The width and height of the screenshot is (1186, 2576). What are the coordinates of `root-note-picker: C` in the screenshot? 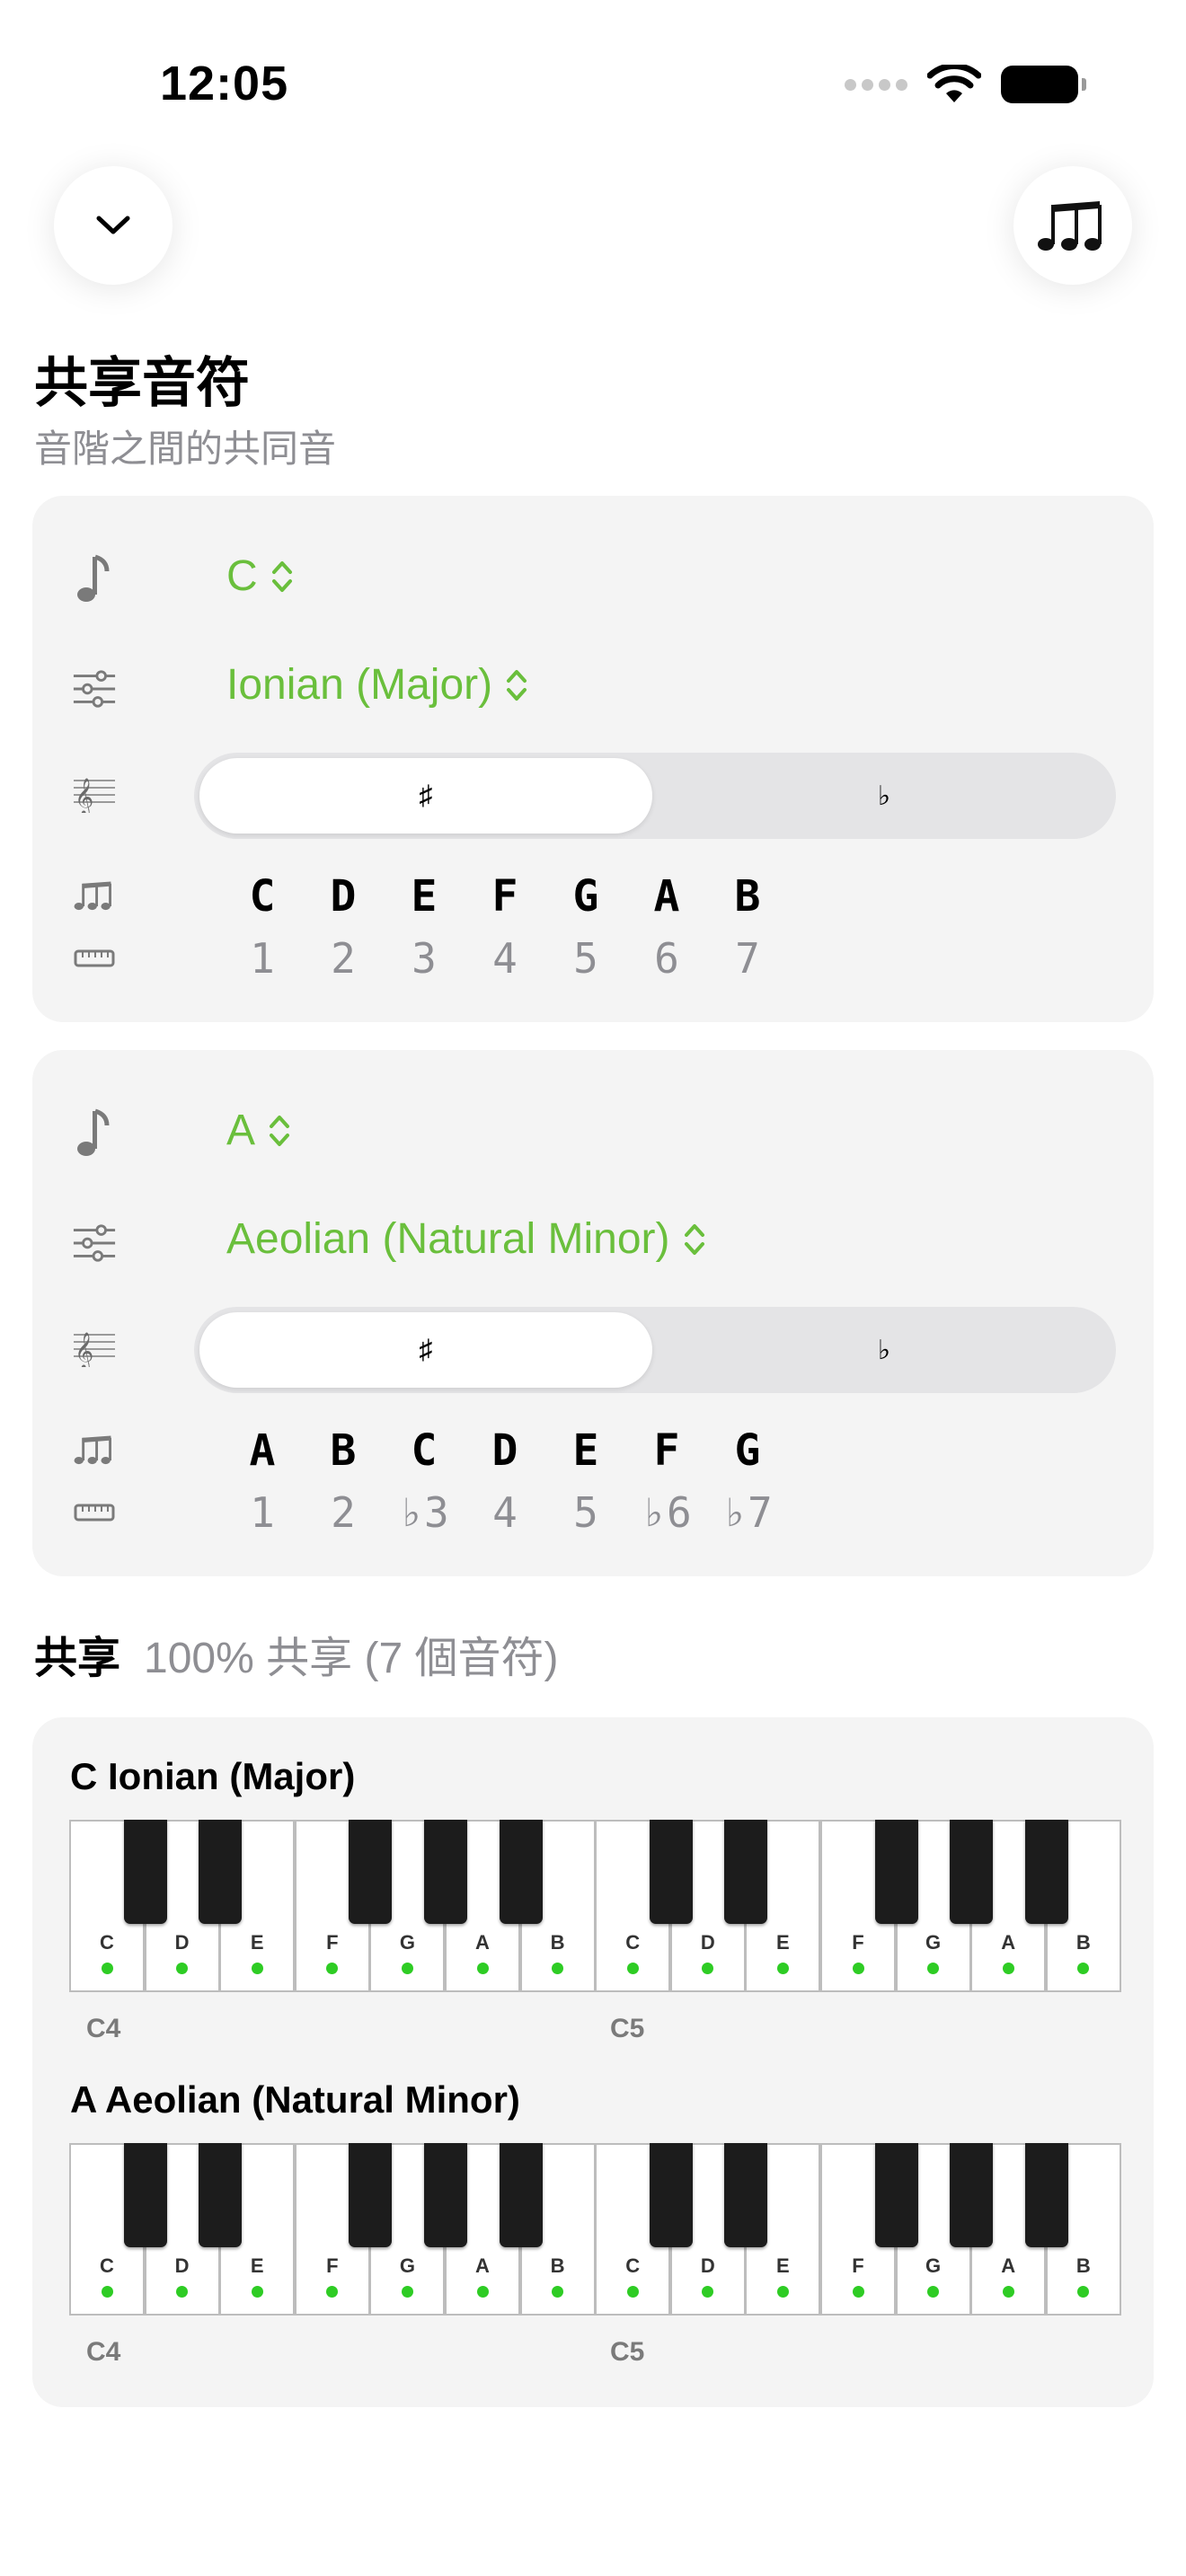 It's located at (260, 576).